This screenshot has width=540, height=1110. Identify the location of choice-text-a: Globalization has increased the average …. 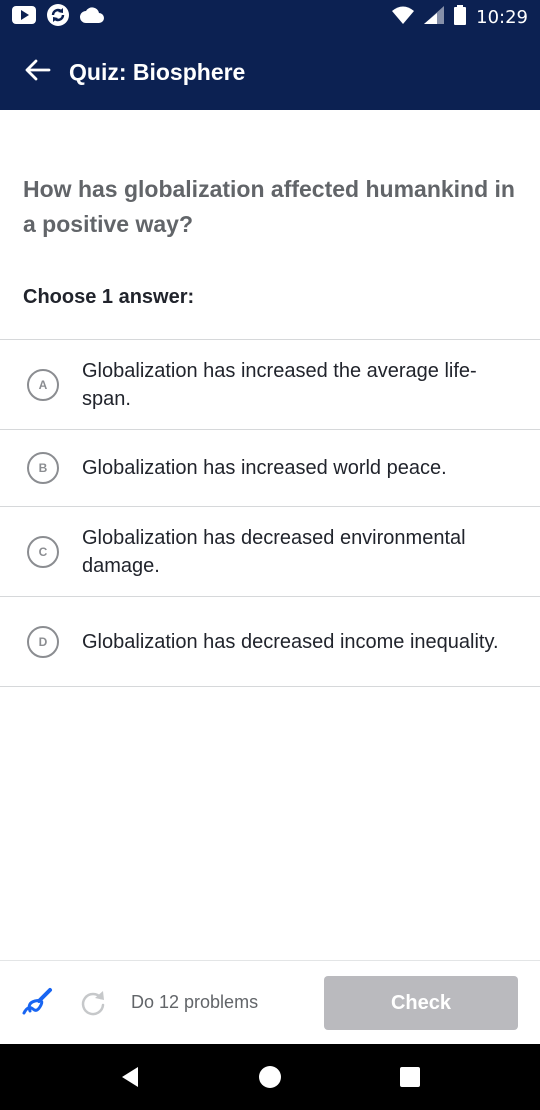
(279, 384).